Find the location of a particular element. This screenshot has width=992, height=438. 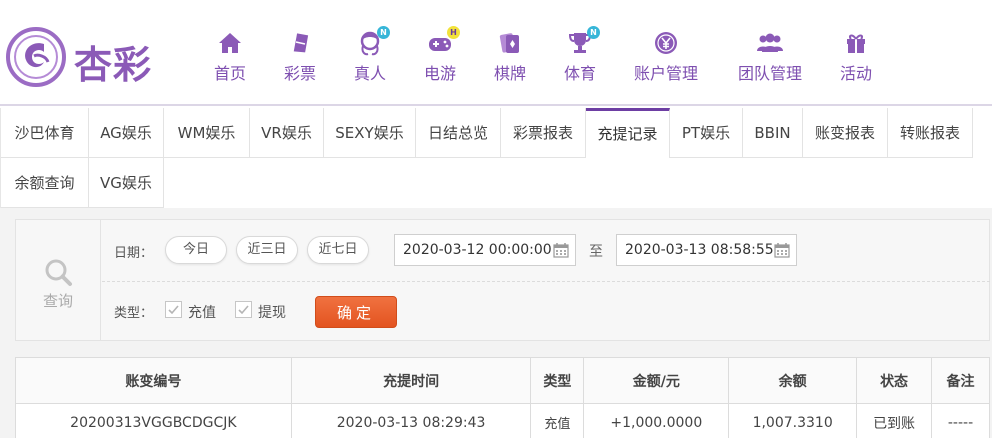

logo: 杏彩 is located at coordinates (84, 57).